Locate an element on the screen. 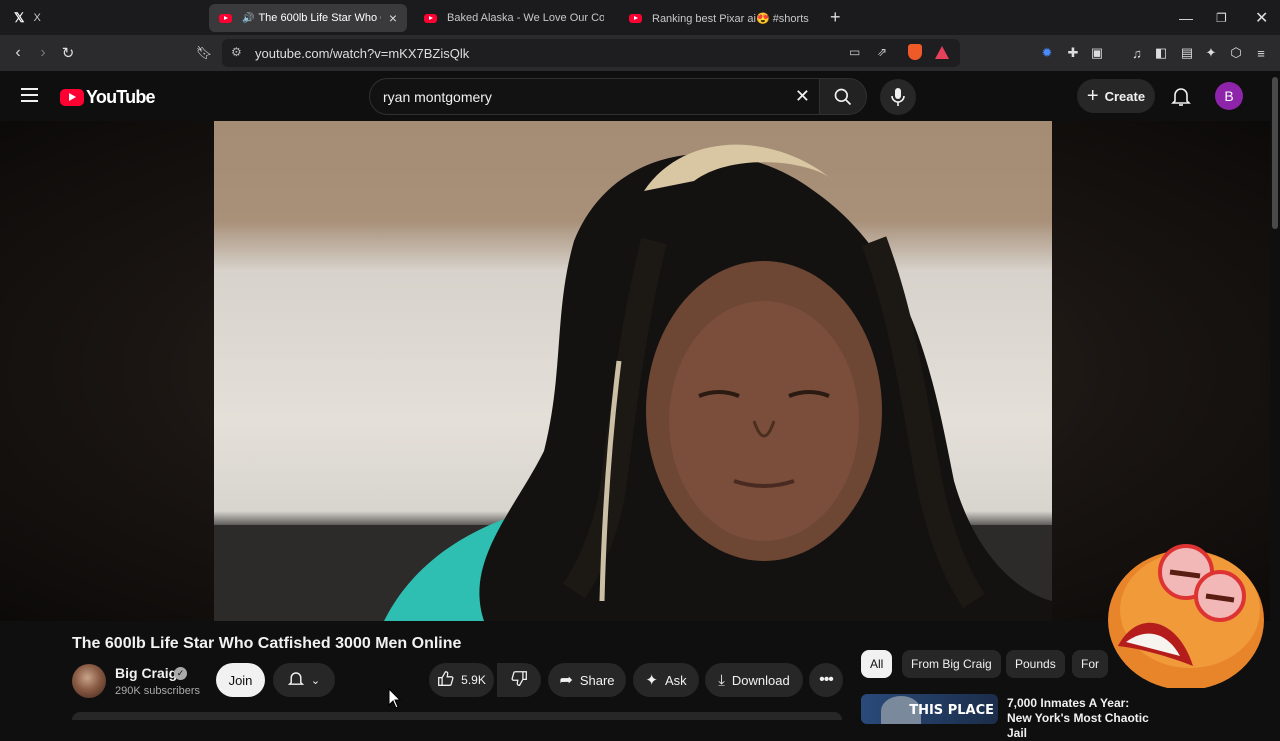 This screenshot has width=1280, height=741. chip-pounds: Pounds is located at coordinates (1035, 664).